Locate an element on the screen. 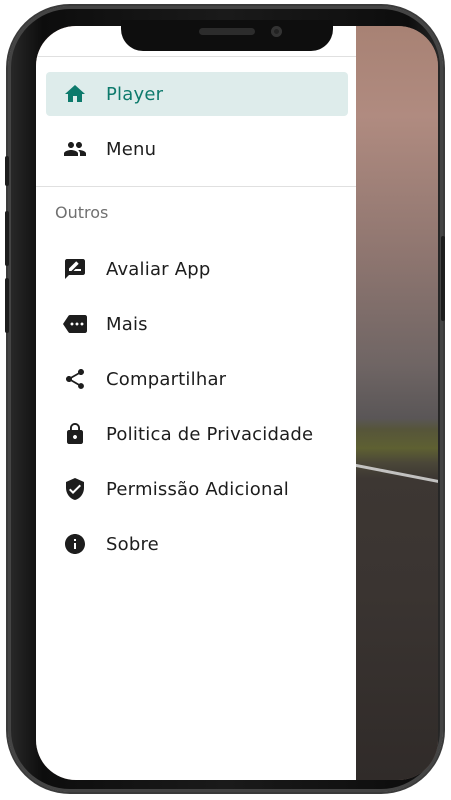 This screenshot has width=451, height=800. drawer-item-label: Menu is located at coordinates (131, 149).